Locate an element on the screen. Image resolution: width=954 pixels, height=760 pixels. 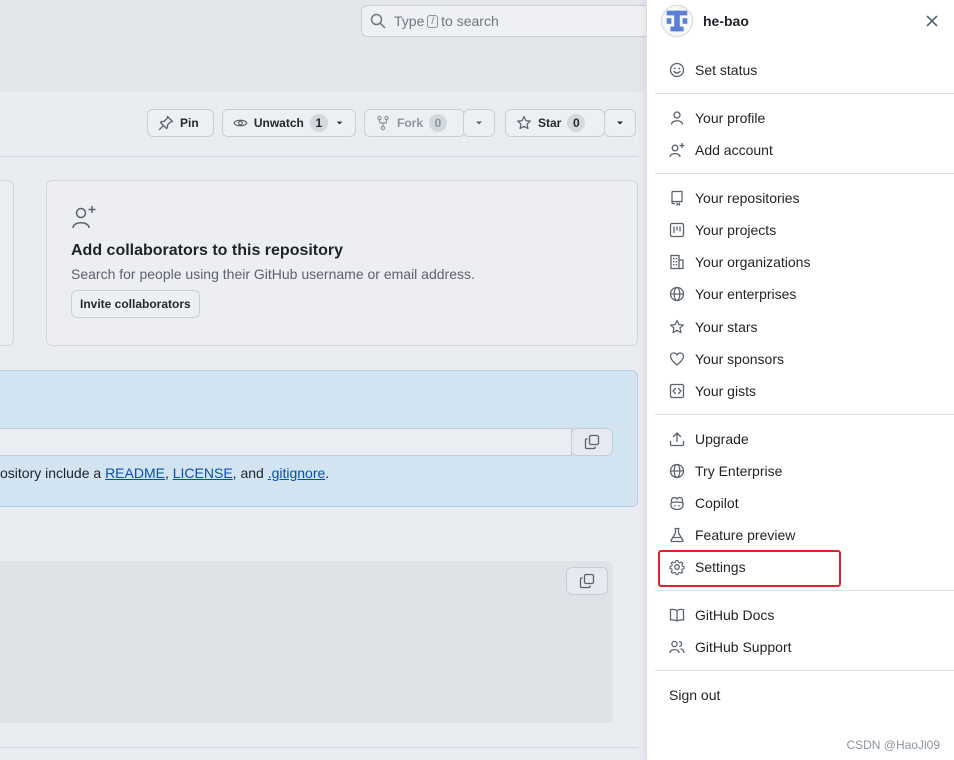
menu-item-label: Feature preview is located at coordinates (745, 535).